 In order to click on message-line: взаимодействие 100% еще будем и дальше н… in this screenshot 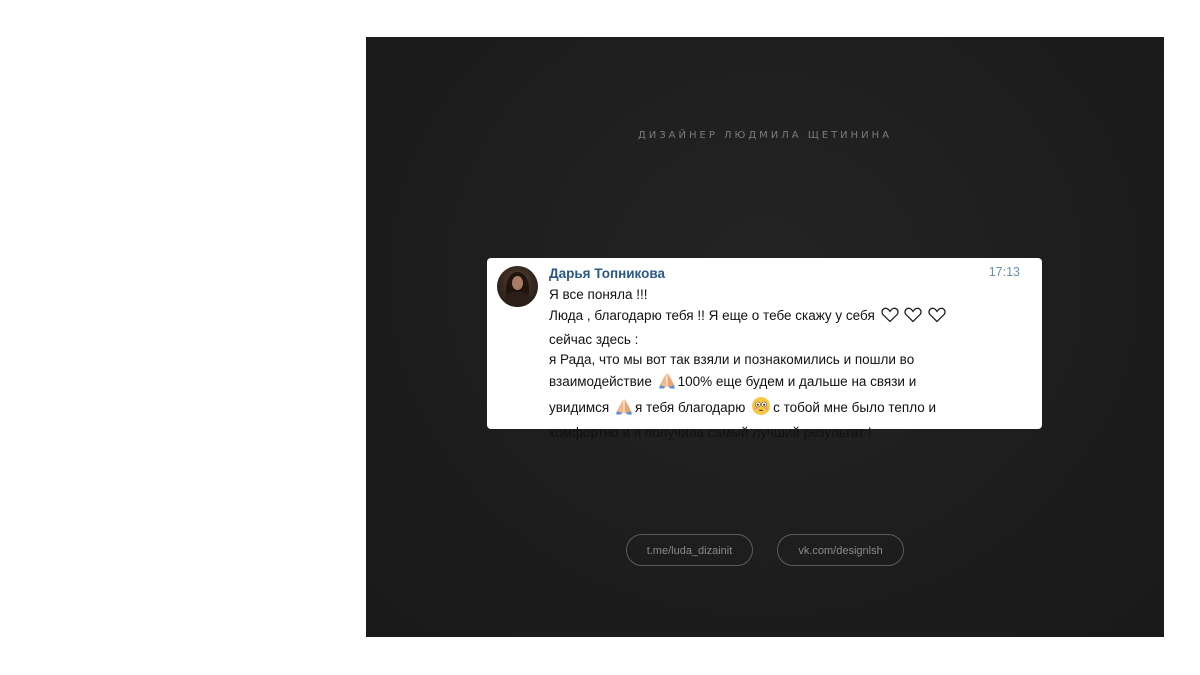, I will do `click(784, 383)`.